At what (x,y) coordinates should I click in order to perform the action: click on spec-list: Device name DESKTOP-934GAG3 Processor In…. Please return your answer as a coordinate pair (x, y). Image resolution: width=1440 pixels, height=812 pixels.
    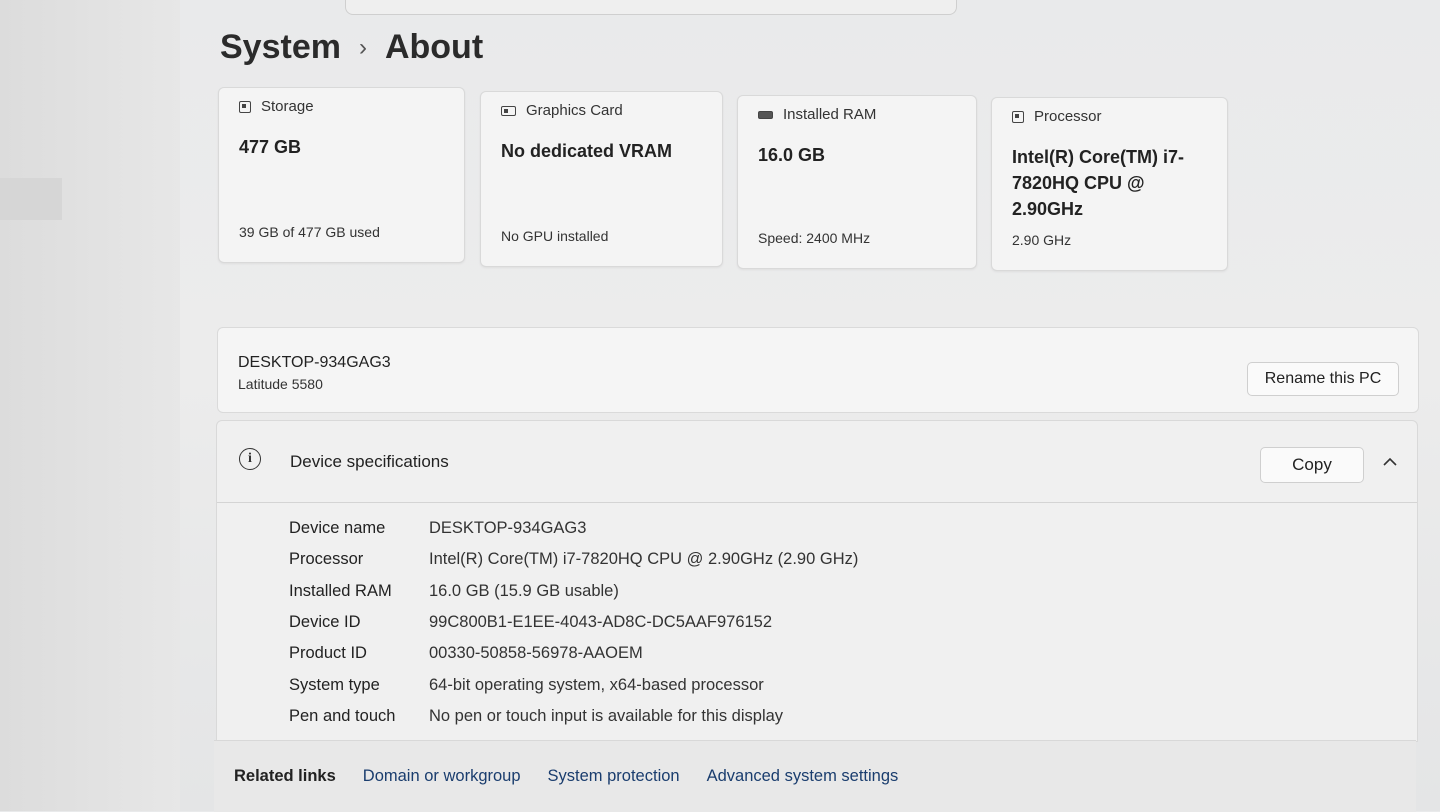
    Looking at the image, I should click on (573, 622).